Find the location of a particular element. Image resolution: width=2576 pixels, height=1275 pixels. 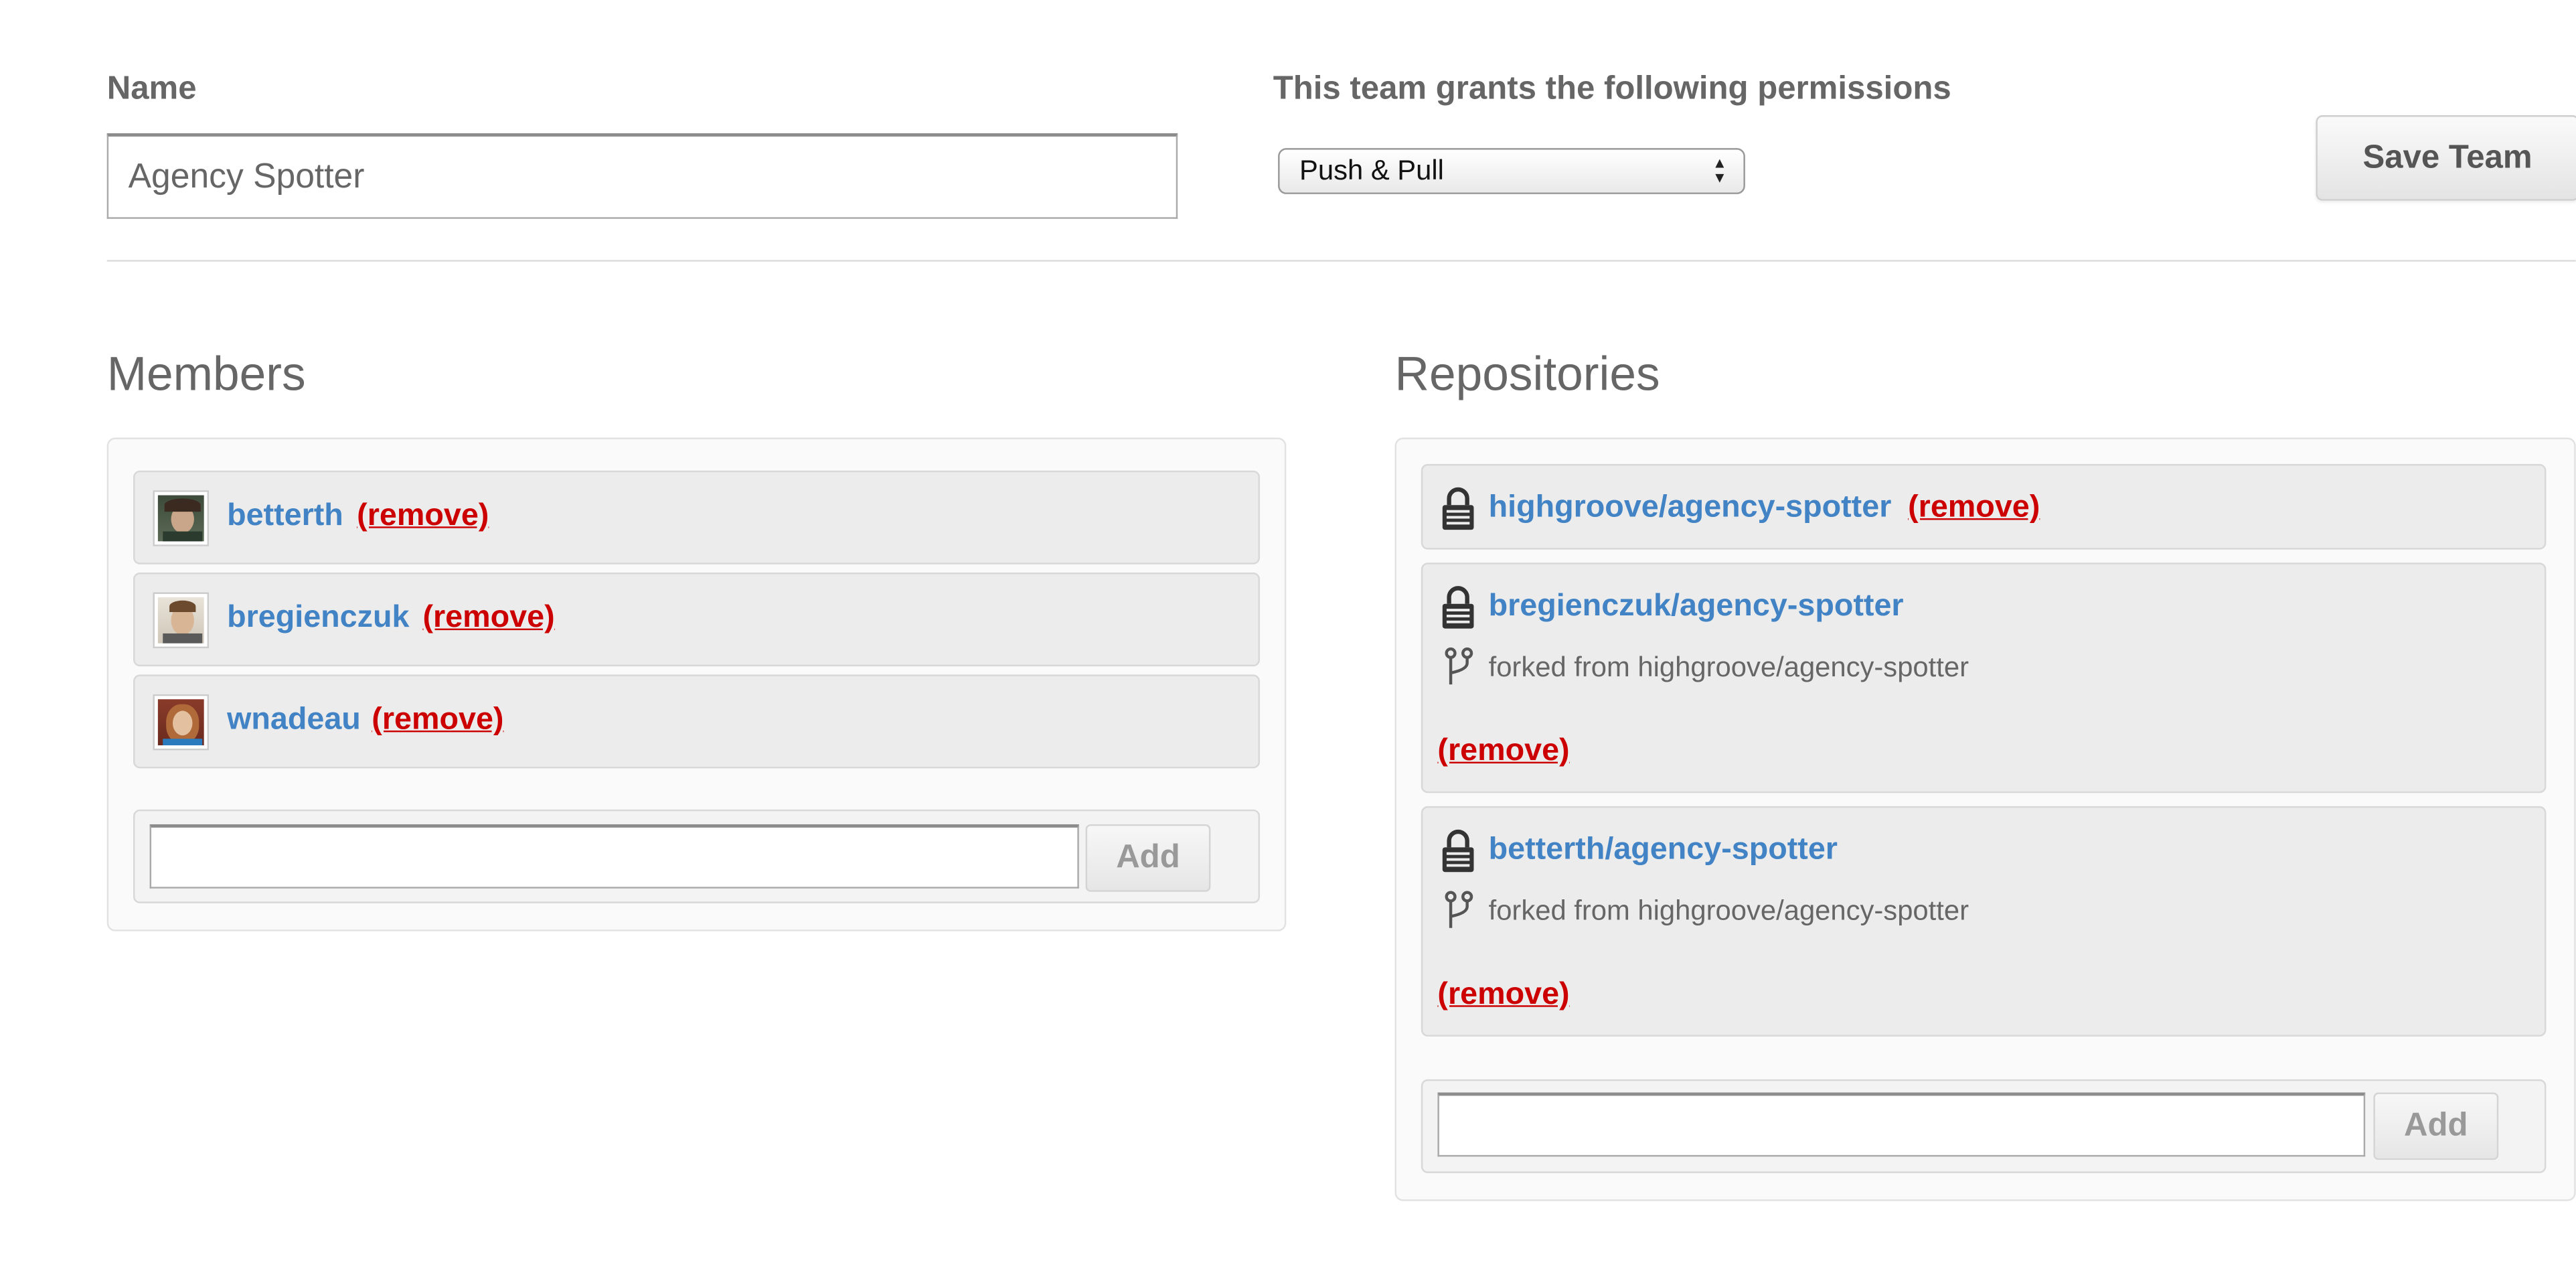

member-row: betterth (remove) is located at coordinates (697, 517).